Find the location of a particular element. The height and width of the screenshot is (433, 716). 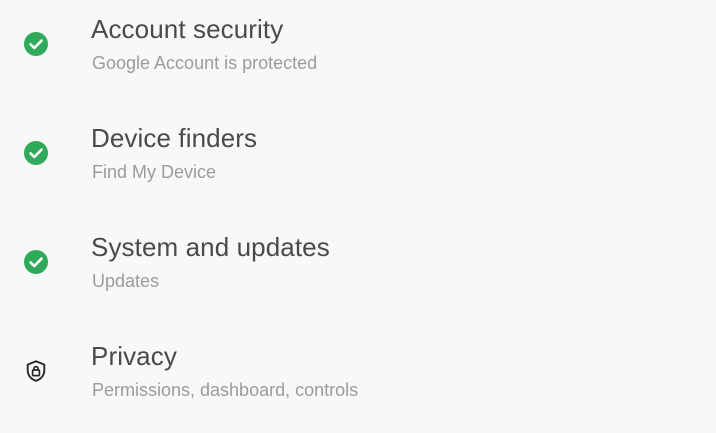

item-subtitle: Google Account is protected is located at coordinates (205, 63).